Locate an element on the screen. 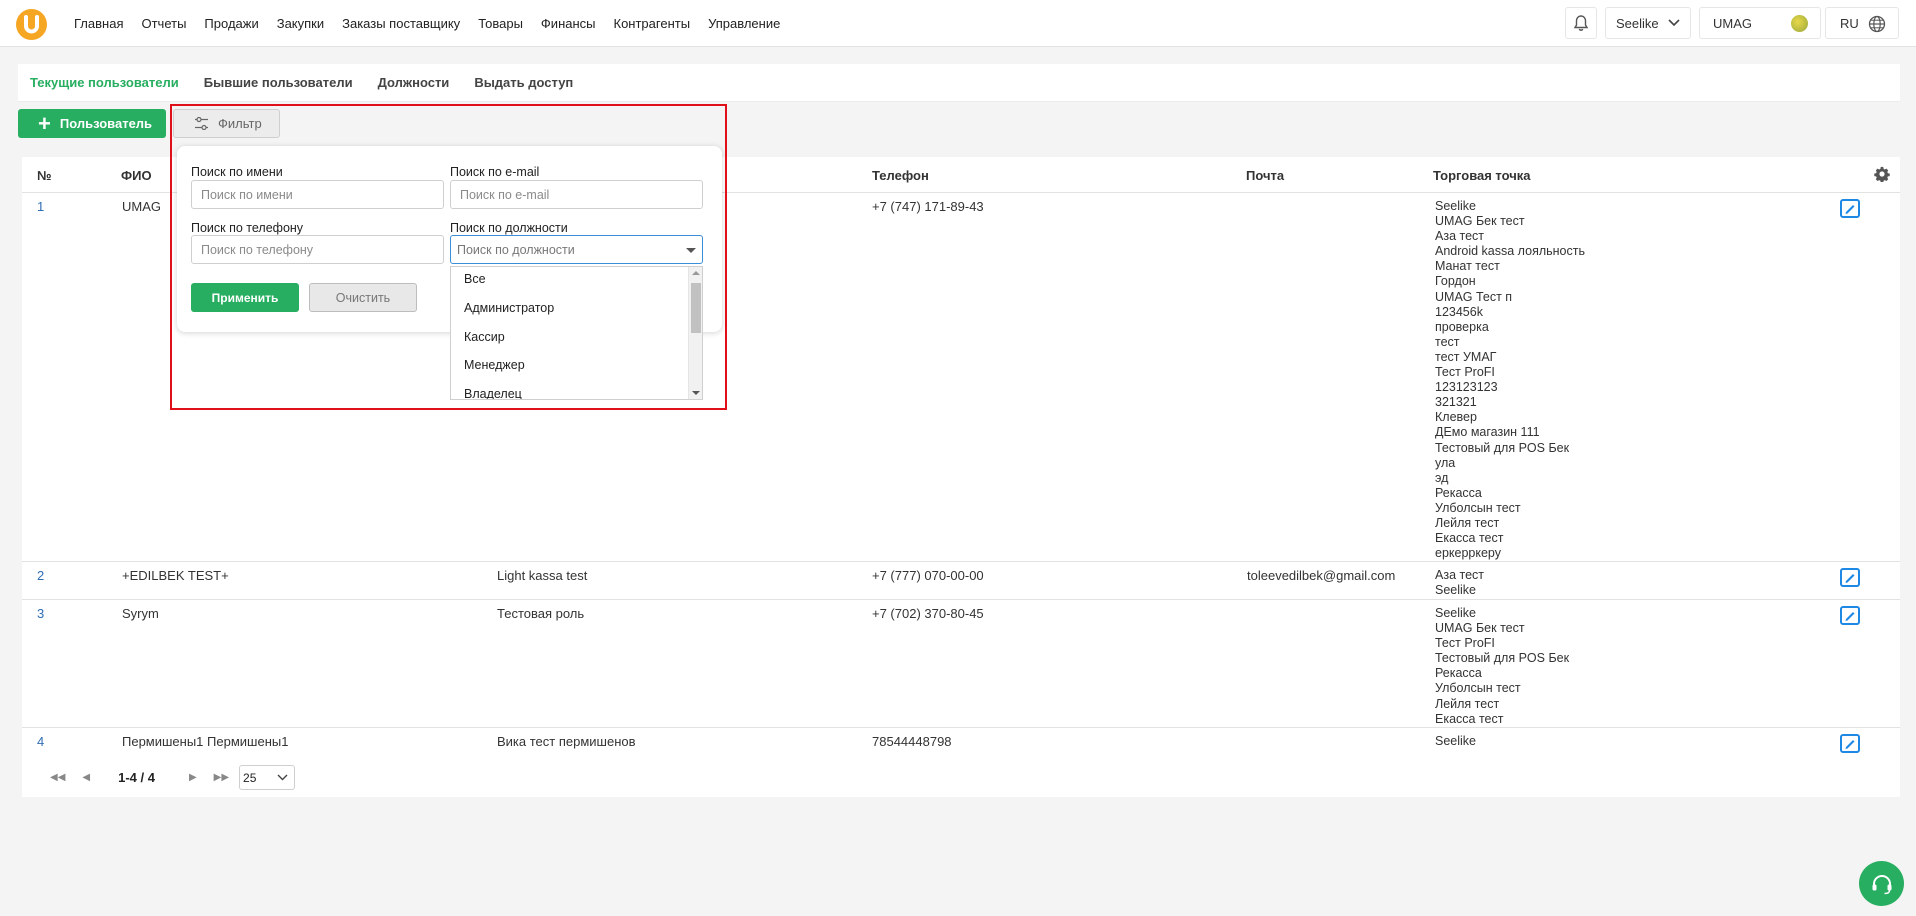 This screenshot has height=916, width=1916. row-phone: +7 (747) 171-89-43 is located at coordinates (928, 206).